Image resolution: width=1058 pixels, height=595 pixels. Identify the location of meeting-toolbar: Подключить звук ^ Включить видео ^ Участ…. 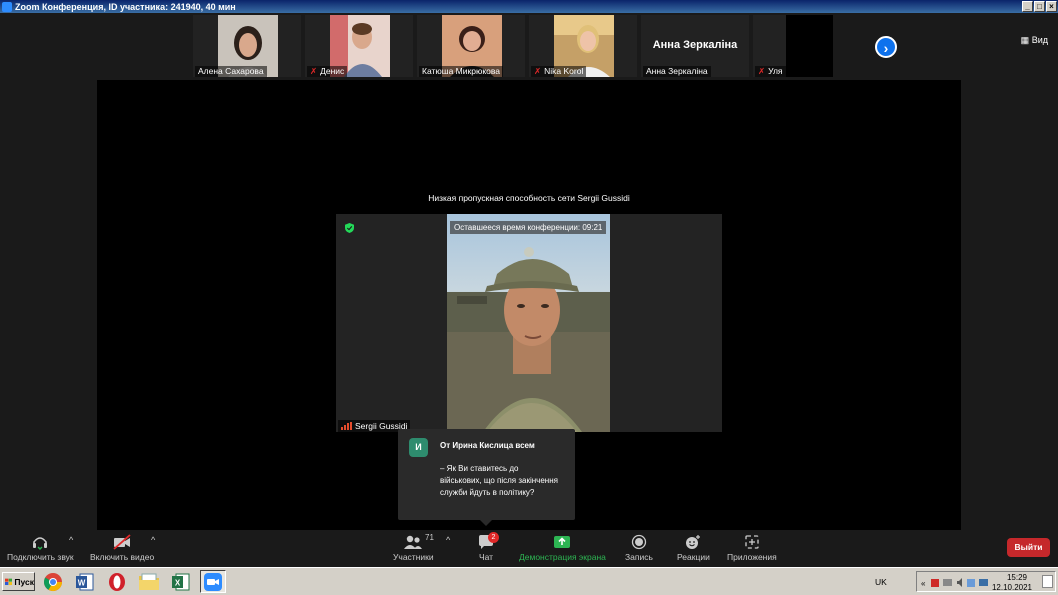
(529, 548).